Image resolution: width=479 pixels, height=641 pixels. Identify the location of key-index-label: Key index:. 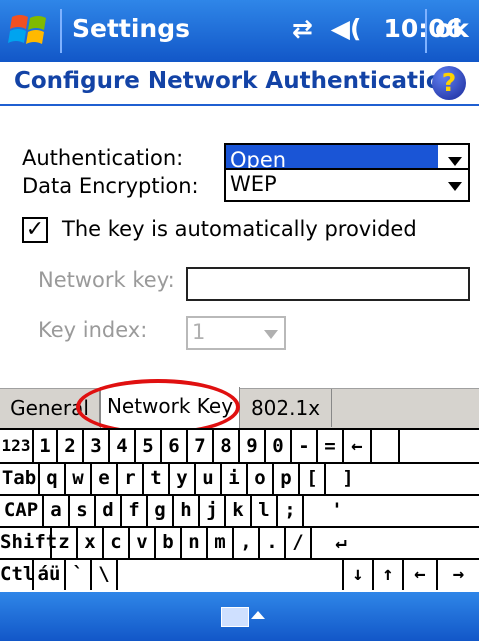
(93, 330).